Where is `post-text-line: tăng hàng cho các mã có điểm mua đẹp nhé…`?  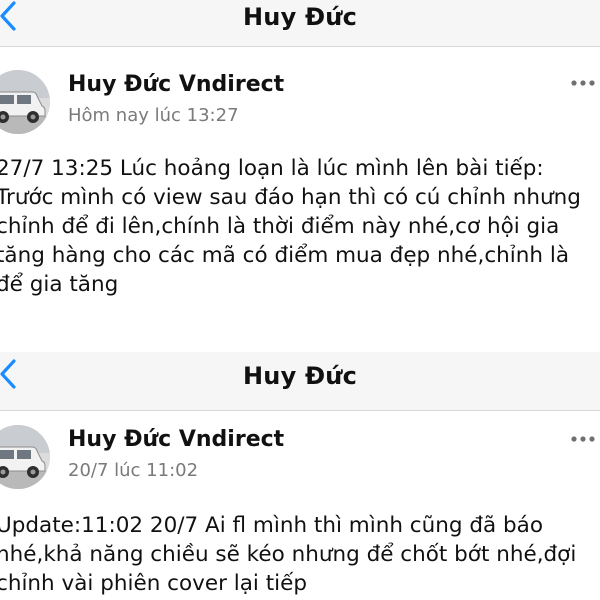
post-text-line: tăng hàng cho các mã có điểm mua đẹp nhé… is located at coordinates (285, 255).